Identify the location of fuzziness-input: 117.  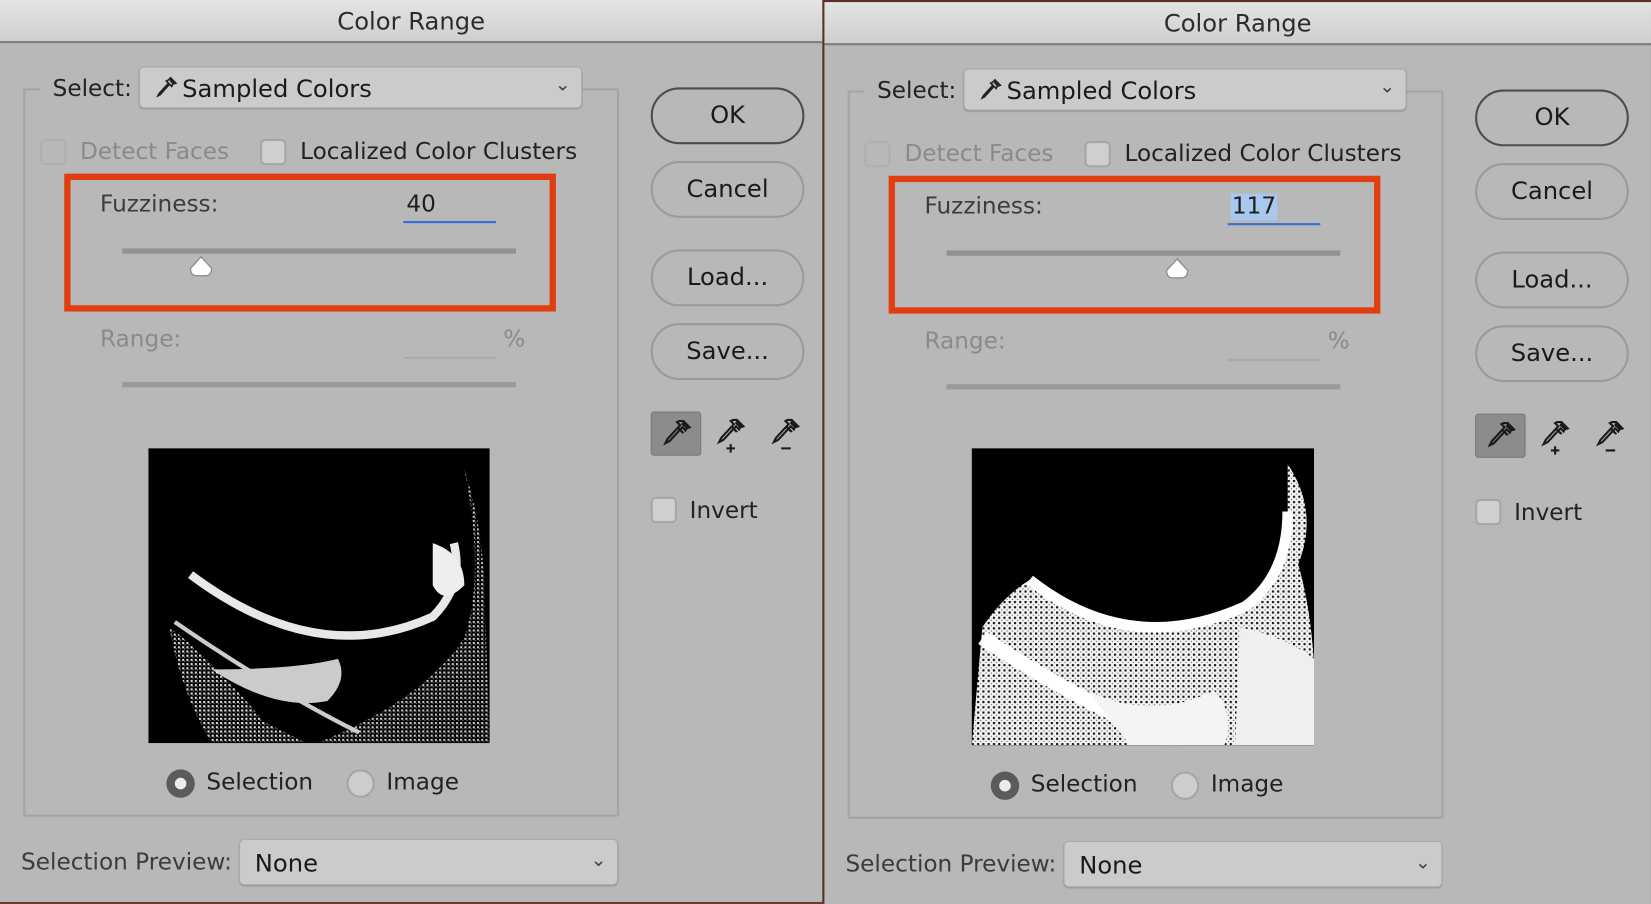
(1274, 209).